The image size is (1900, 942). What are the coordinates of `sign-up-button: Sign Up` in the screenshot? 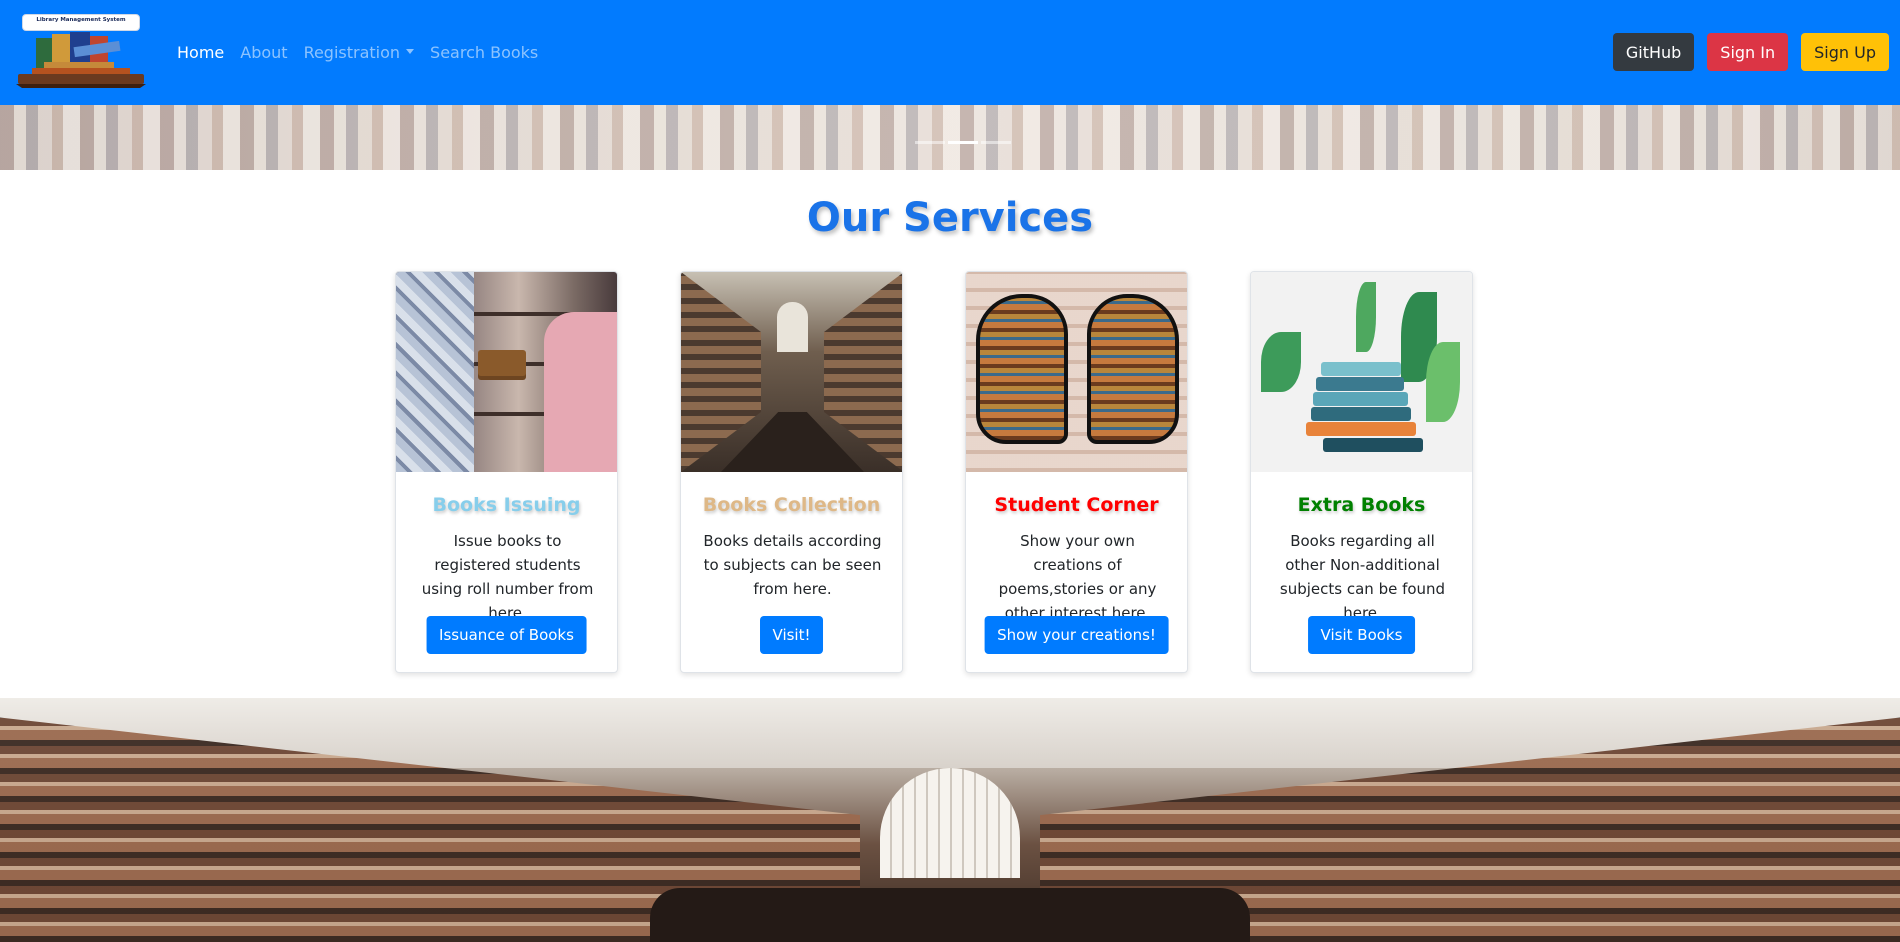 It's located at (1845, 52).